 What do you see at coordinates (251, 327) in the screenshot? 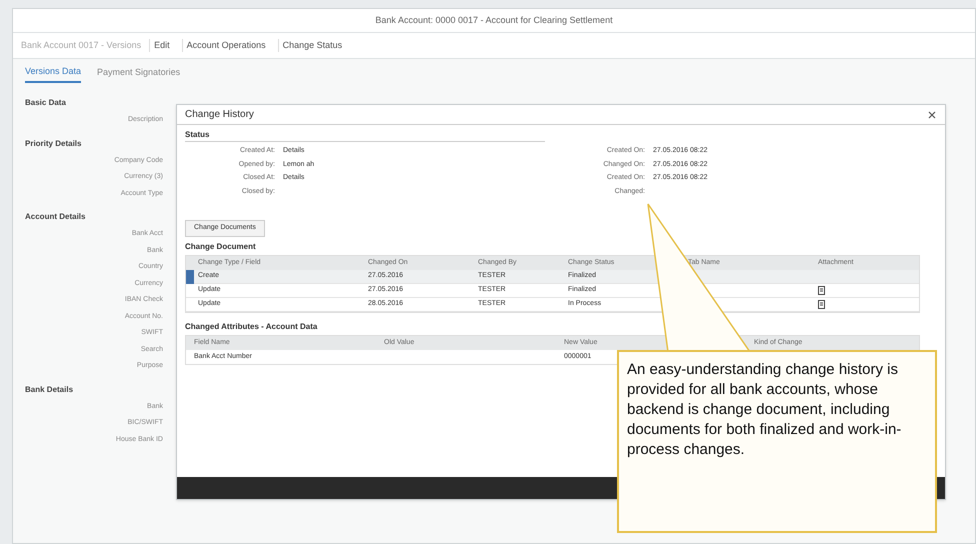
I see `section-title: Changed Attributes - Account Data` at bounding box center [251, 327].